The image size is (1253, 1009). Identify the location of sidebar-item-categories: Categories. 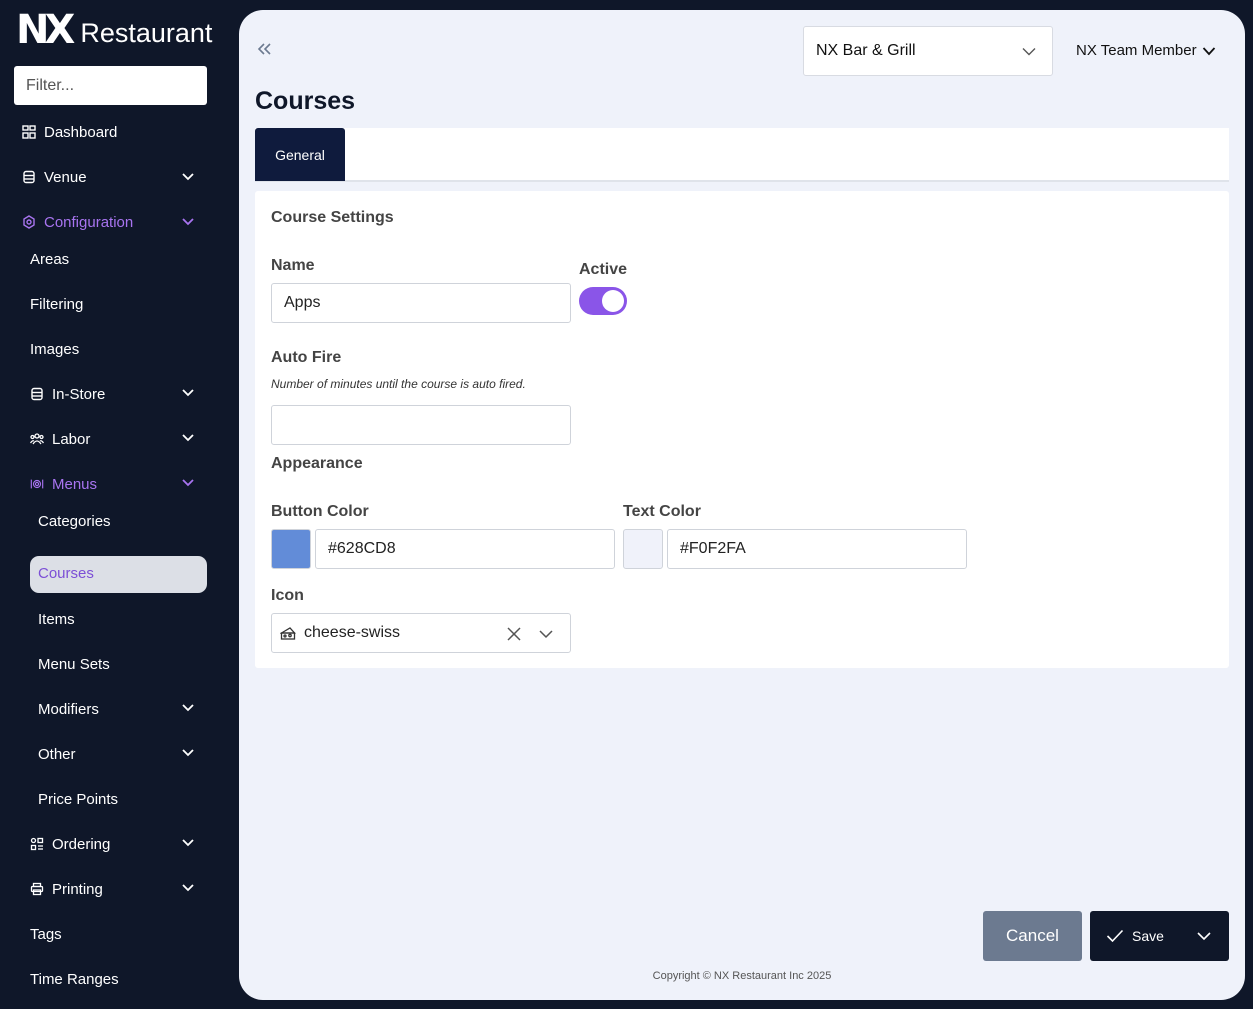
(74, 521).